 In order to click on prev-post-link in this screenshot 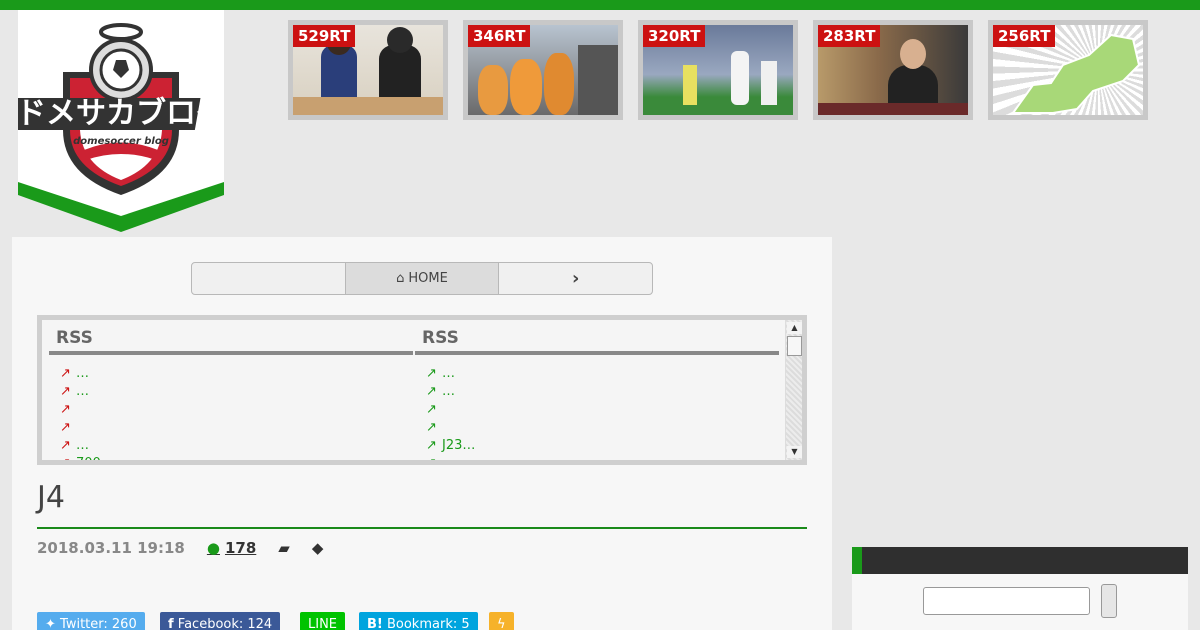, I will do `click(269, 278)`.